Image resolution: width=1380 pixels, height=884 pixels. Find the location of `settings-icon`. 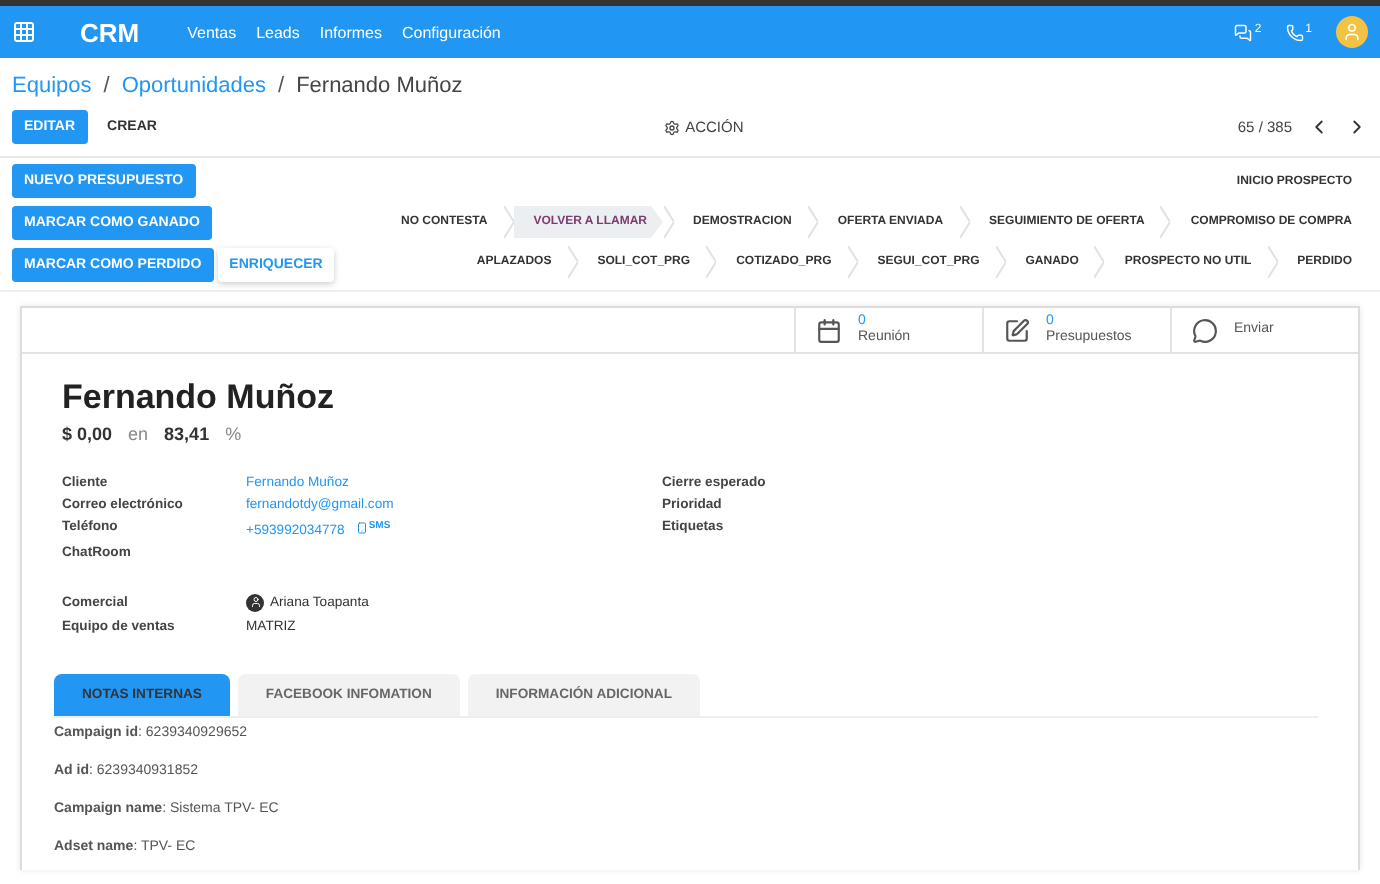

settings-icon is located at coordinates (671, 127).